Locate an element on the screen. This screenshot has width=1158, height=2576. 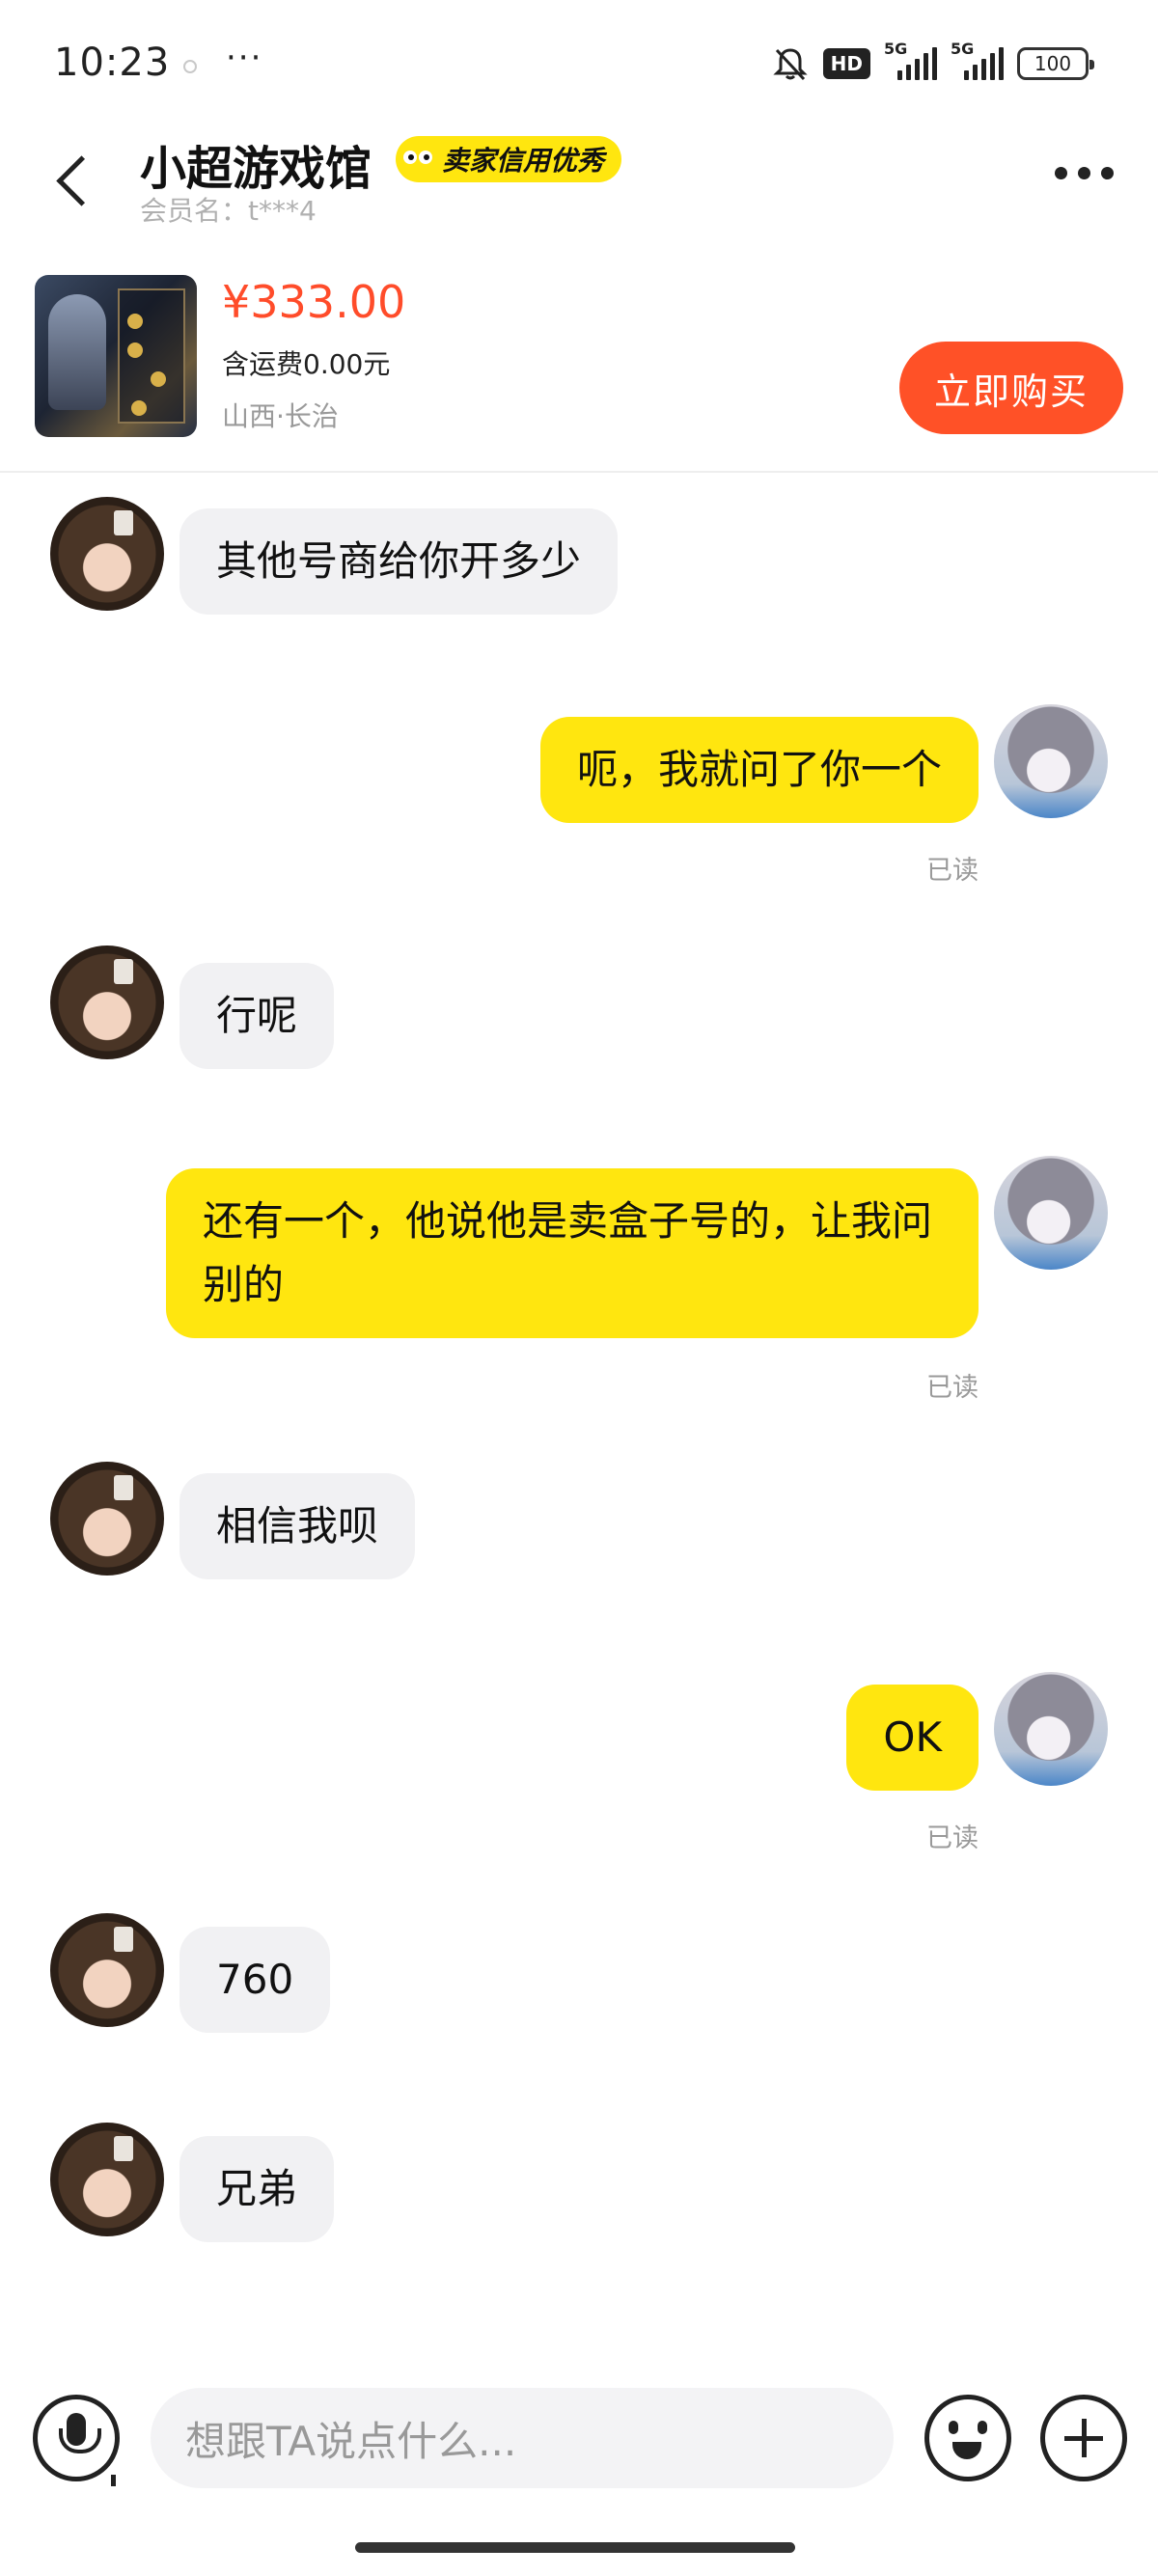
member-name: 会员名：t***4 is located at coordinates (228, 211).